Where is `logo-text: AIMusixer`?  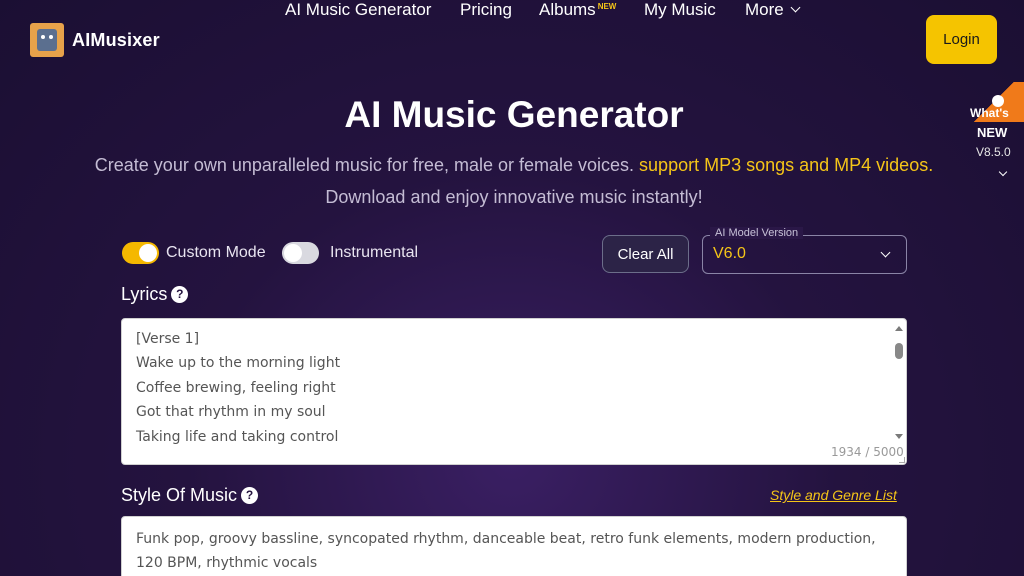
logo-text: AIMusixer is located at coordinates (116, 39).